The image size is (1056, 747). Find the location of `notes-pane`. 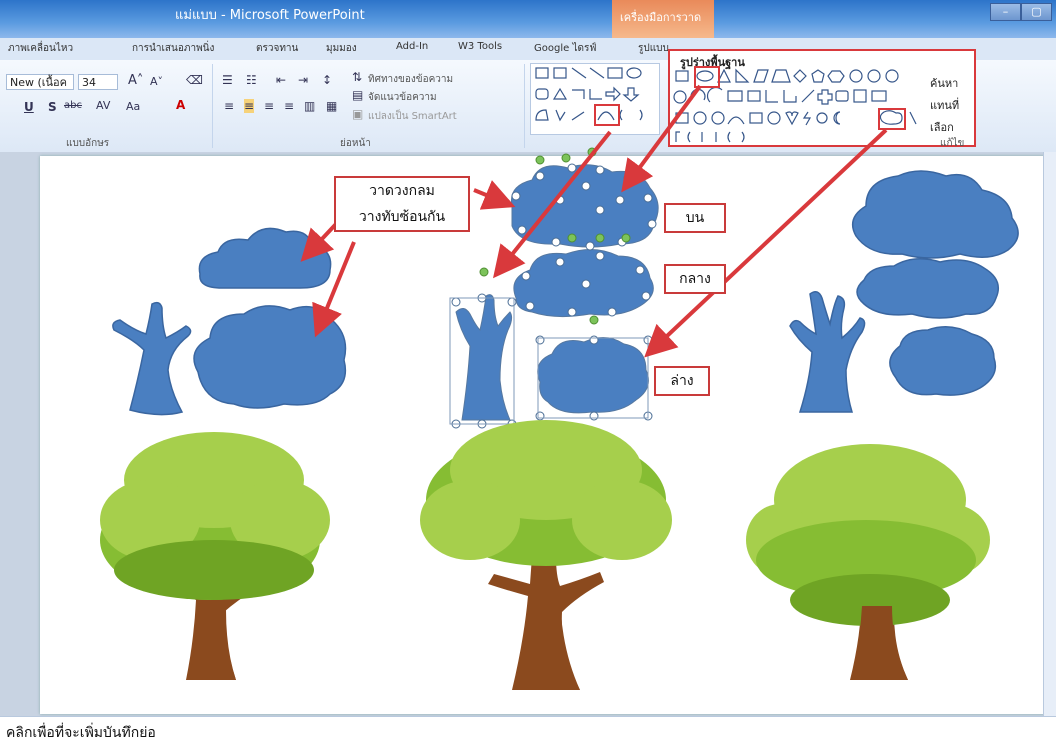

notes-pane is located at coordinates (528, 731).